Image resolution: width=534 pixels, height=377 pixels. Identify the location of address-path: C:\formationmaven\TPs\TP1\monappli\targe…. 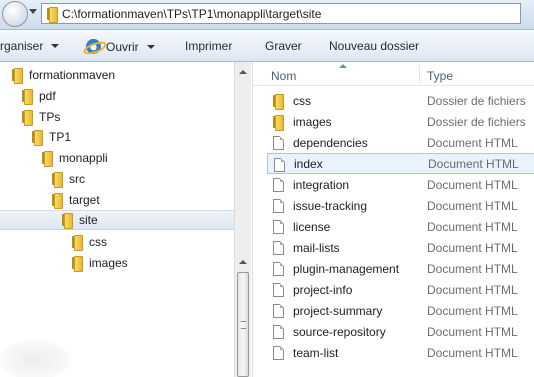
(191, 14).